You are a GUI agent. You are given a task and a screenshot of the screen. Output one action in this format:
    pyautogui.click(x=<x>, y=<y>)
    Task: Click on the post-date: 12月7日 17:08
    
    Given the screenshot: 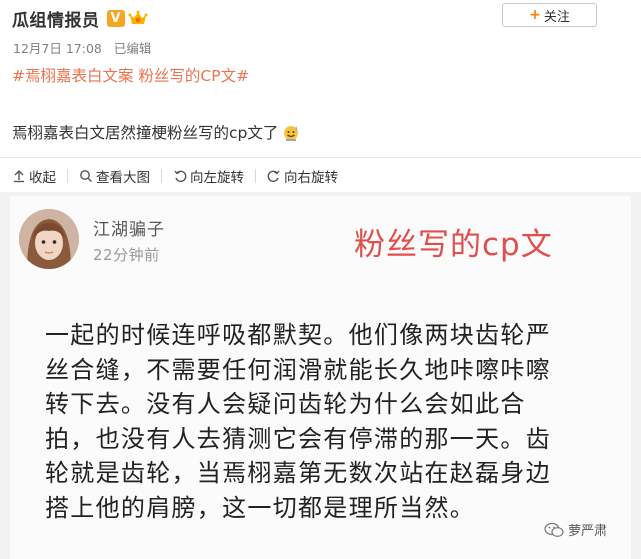 What is the action you would take?
    pyautogui.click(x=57, y=47)
    